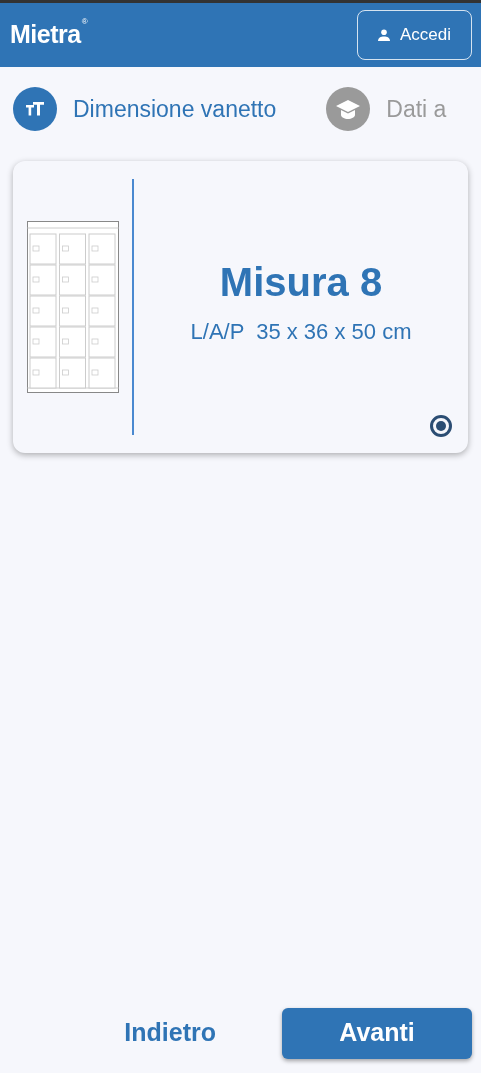  Describe the element at coordinates (84, 21) in the screenshot. I see `registered-mark: ®` at that location.